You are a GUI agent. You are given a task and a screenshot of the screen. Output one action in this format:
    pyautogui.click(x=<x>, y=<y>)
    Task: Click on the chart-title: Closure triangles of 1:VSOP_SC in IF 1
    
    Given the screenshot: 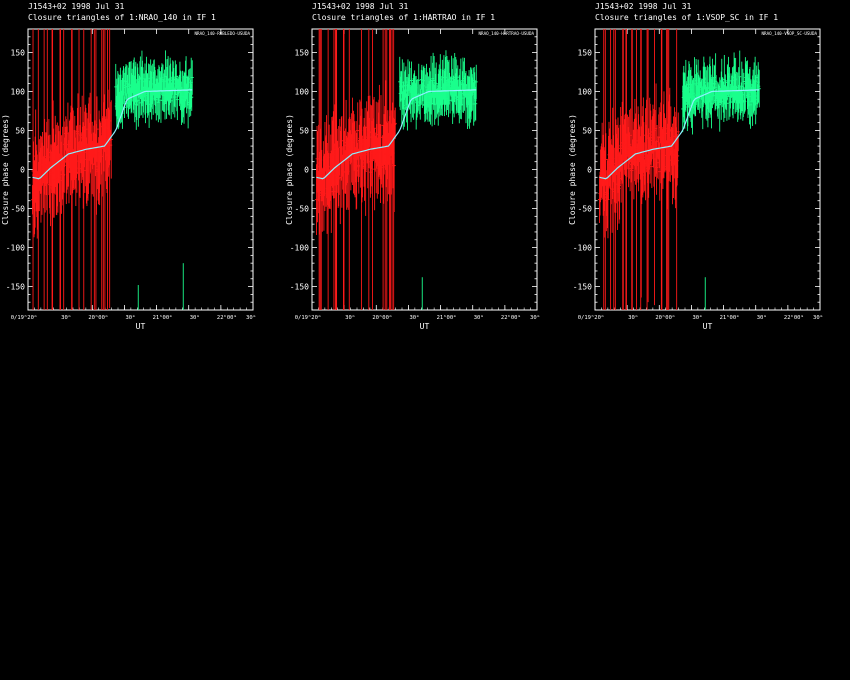 What is the action you would take?
    pyautogui.click(x=686, y=17)
    